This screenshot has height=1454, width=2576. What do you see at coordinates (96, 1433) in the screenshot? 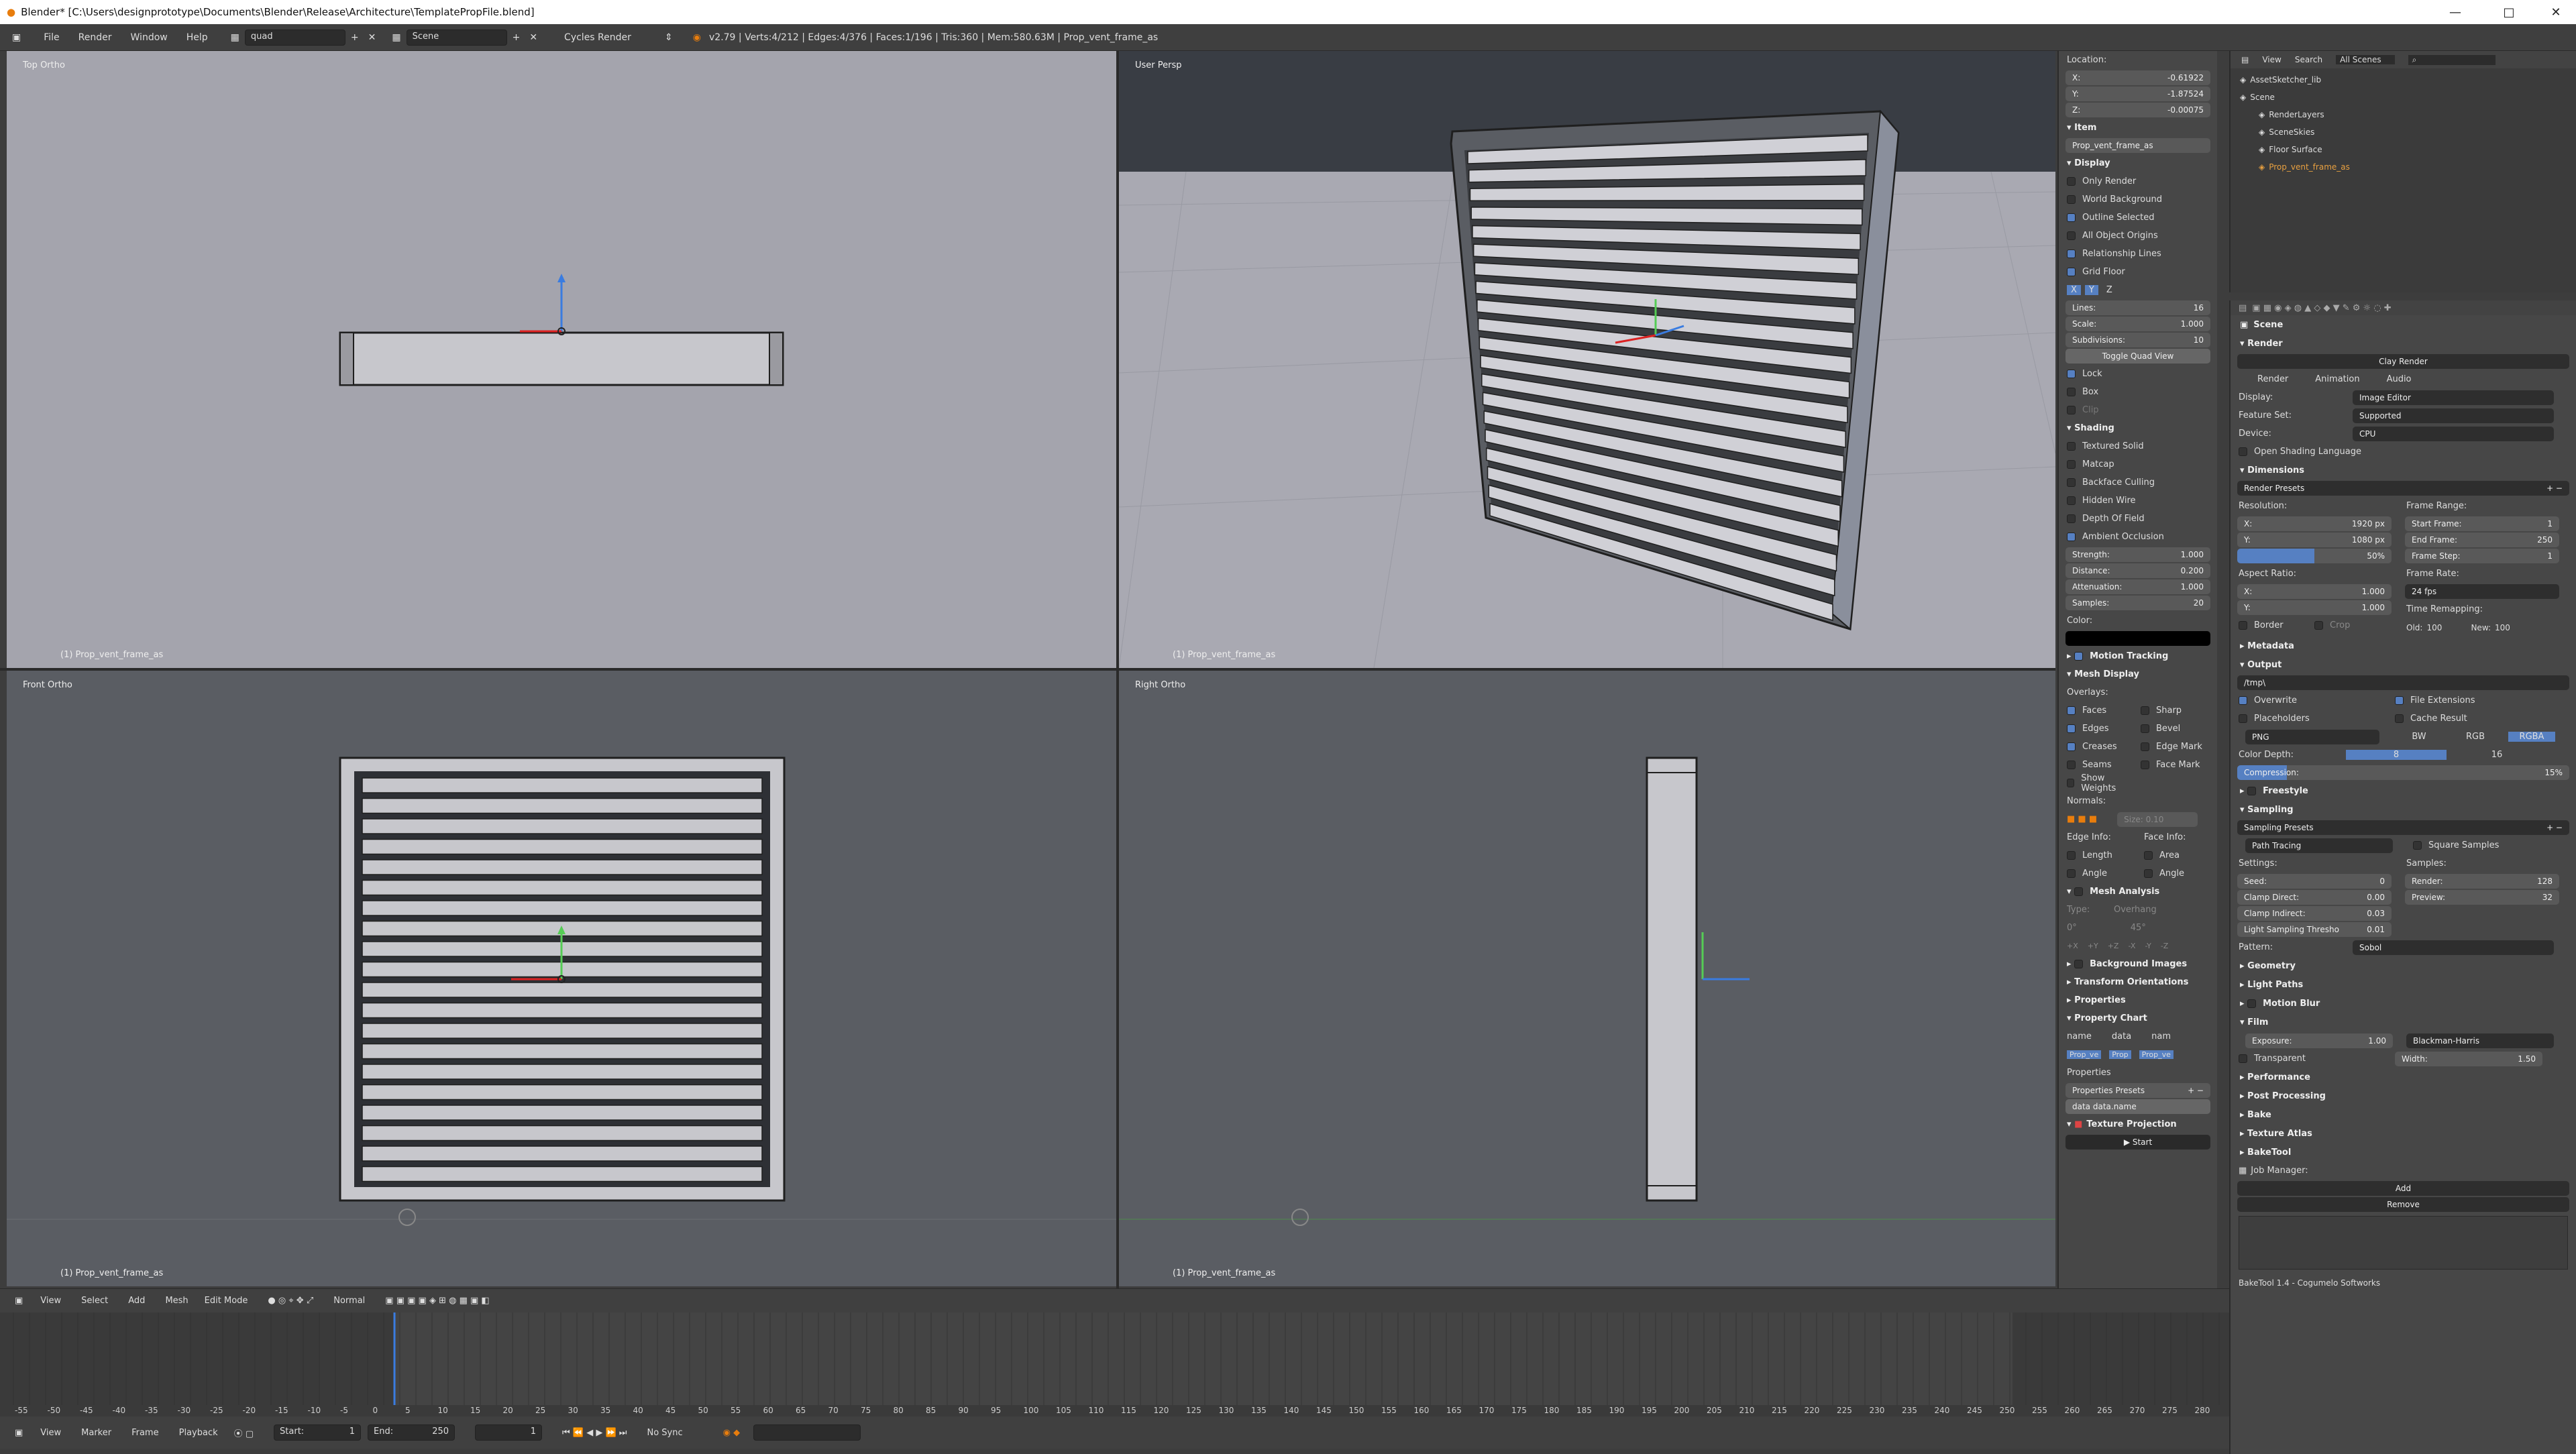
I see `tl-menu-marker: Marker` at bounding box center [96, 1433].